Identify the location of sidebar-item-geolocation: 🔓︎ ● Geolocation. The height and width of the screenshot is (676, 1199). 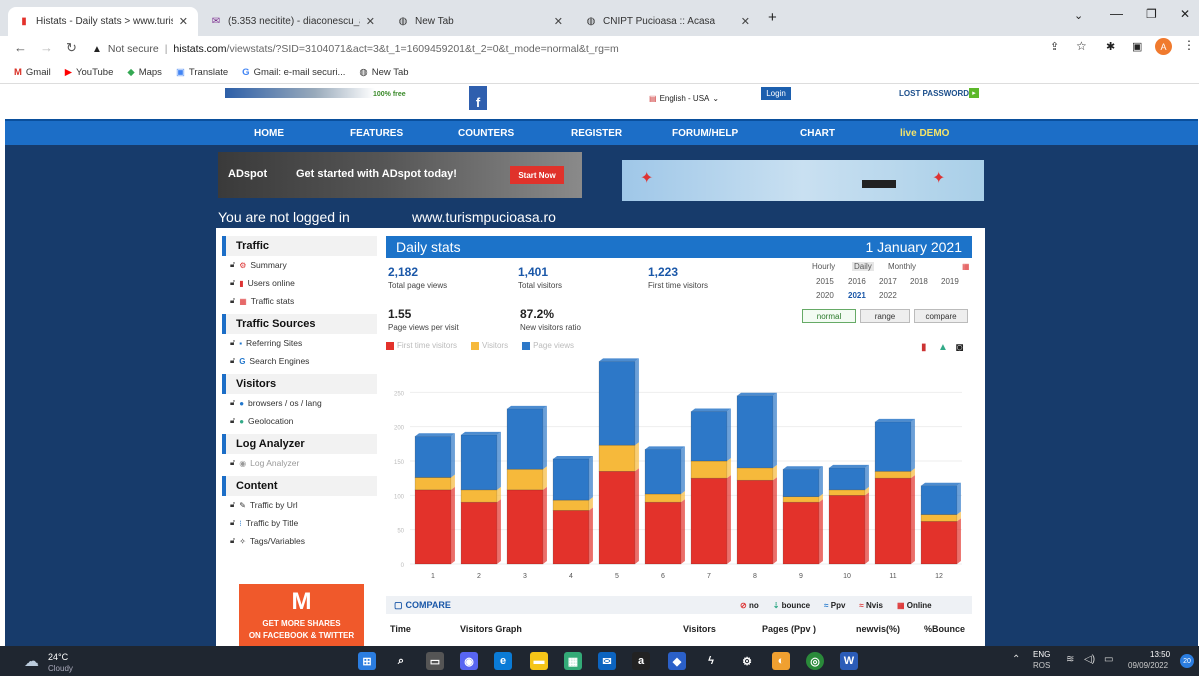
(299, 421).